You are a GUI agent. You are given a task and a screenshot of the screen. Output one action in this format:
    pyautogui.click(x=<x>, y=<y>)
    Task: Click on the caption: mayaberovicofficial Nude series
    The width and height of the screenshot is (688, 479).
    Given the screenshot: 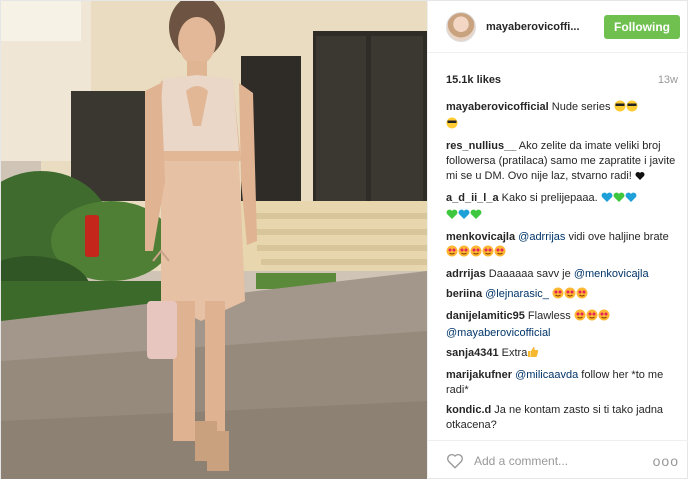 What is the action you would take?
    pyautogui.click(x=562, y=117)
    